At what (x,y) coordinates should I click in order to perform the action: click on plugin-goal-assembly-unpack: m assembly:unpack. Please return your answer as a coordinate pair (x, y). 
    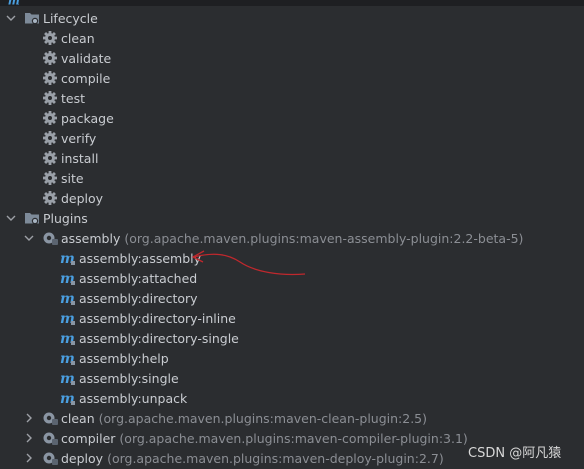
    Looking at the image, I should click on (123, 398).